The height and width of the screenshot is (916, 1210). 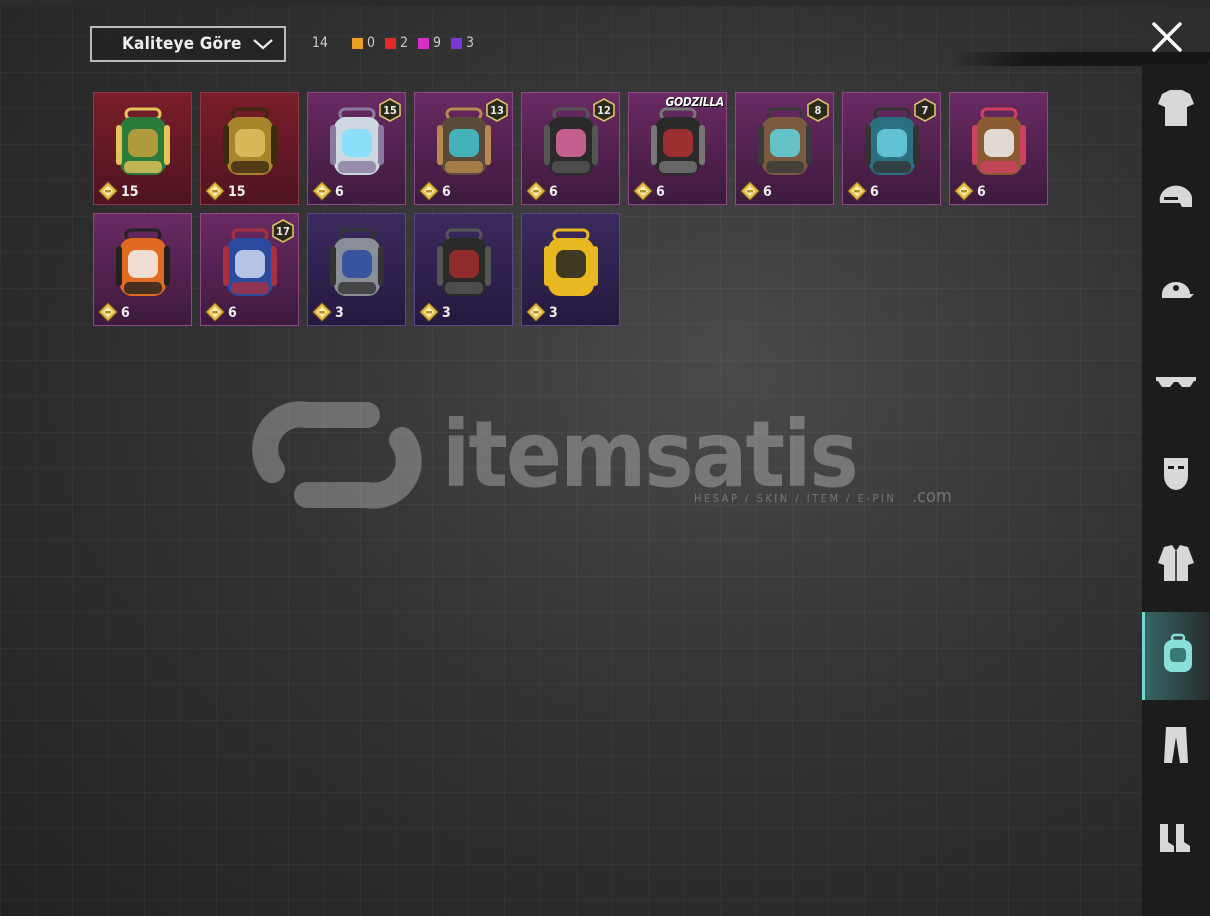 I want to click on level-badge: 8, so click(x=818, y=110).